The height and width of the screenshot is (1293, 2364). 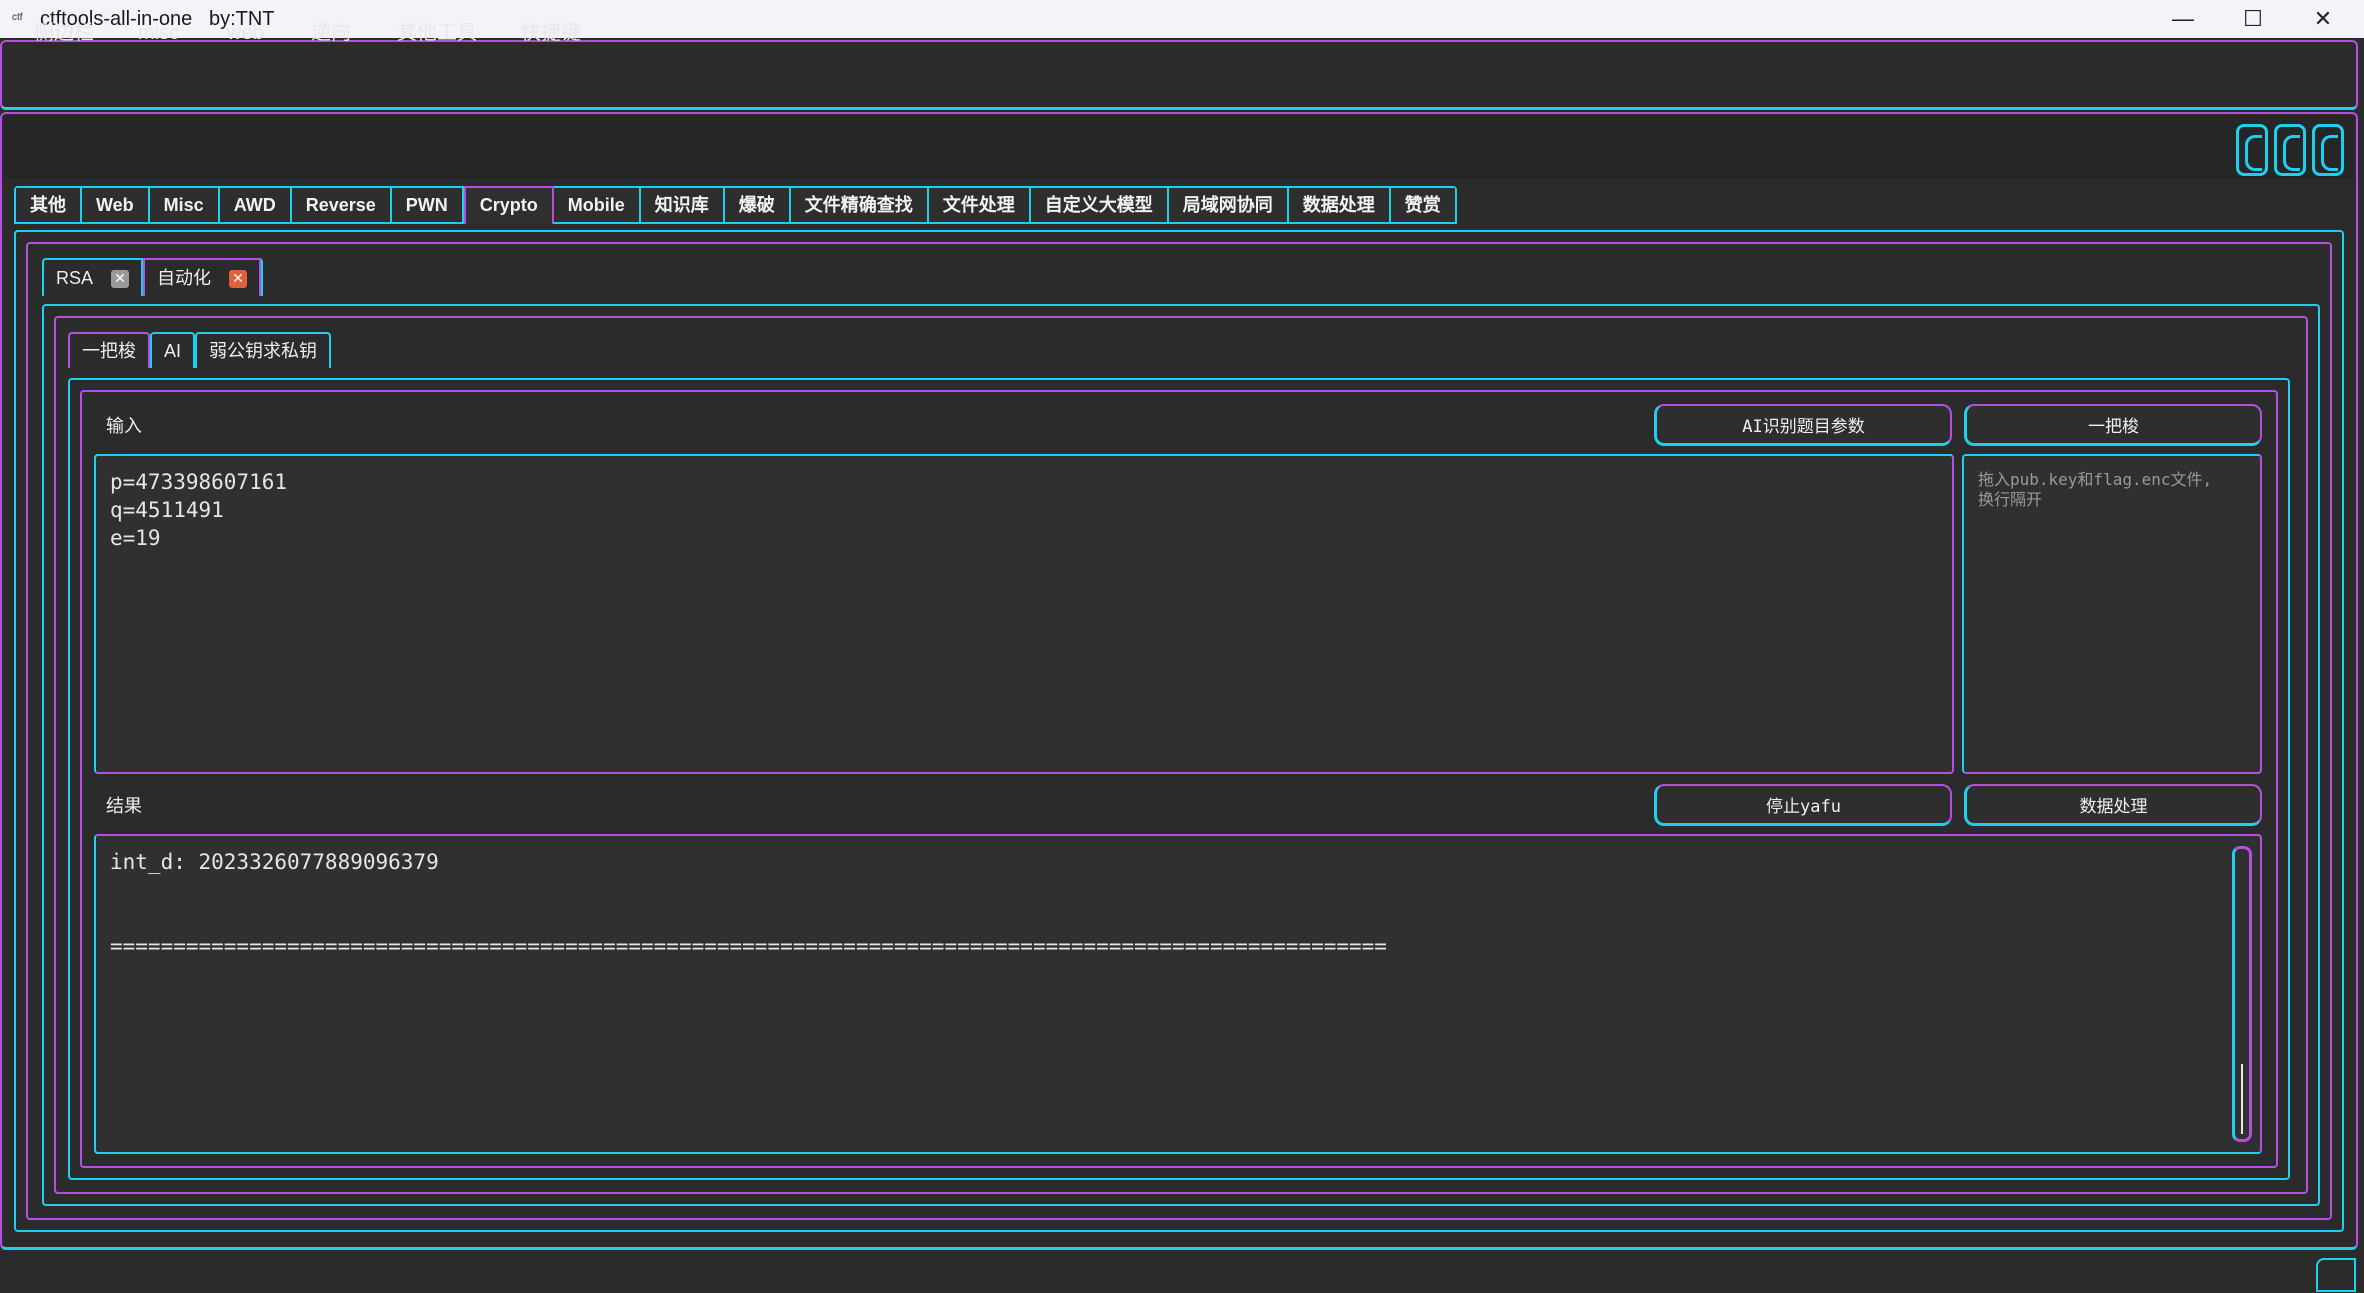 What do you see at coordinates (508, 205) in the screenshot?
I see `tab-crypto: Crypto` at bounding box center [508, 205].